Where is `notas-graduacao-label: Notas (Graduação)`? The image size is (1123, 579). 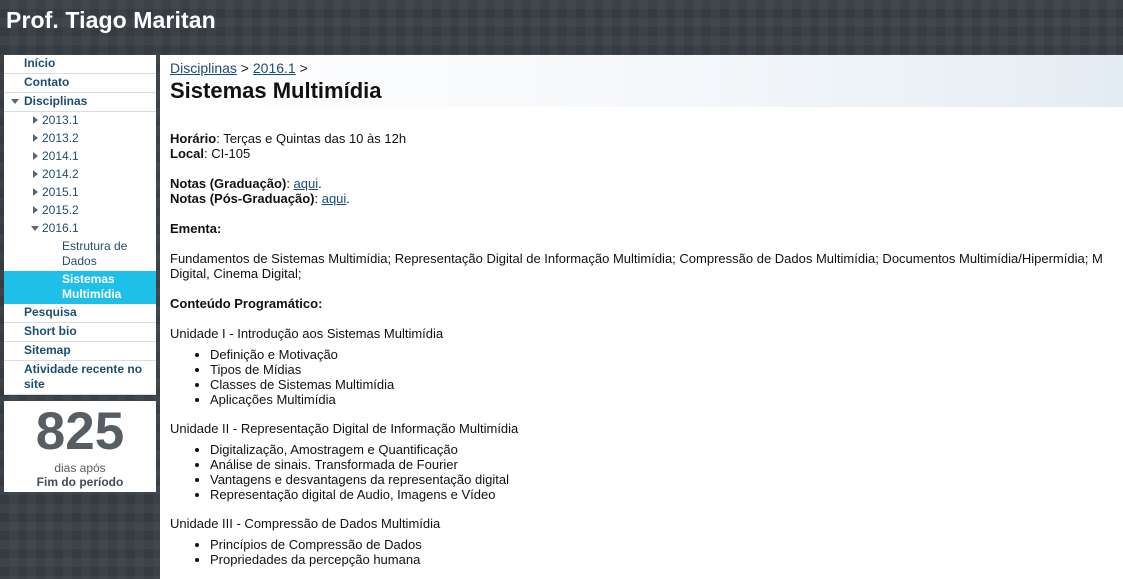 notas-graduacao-label: Notas (Graduação) is located at coordinates (228, 183).